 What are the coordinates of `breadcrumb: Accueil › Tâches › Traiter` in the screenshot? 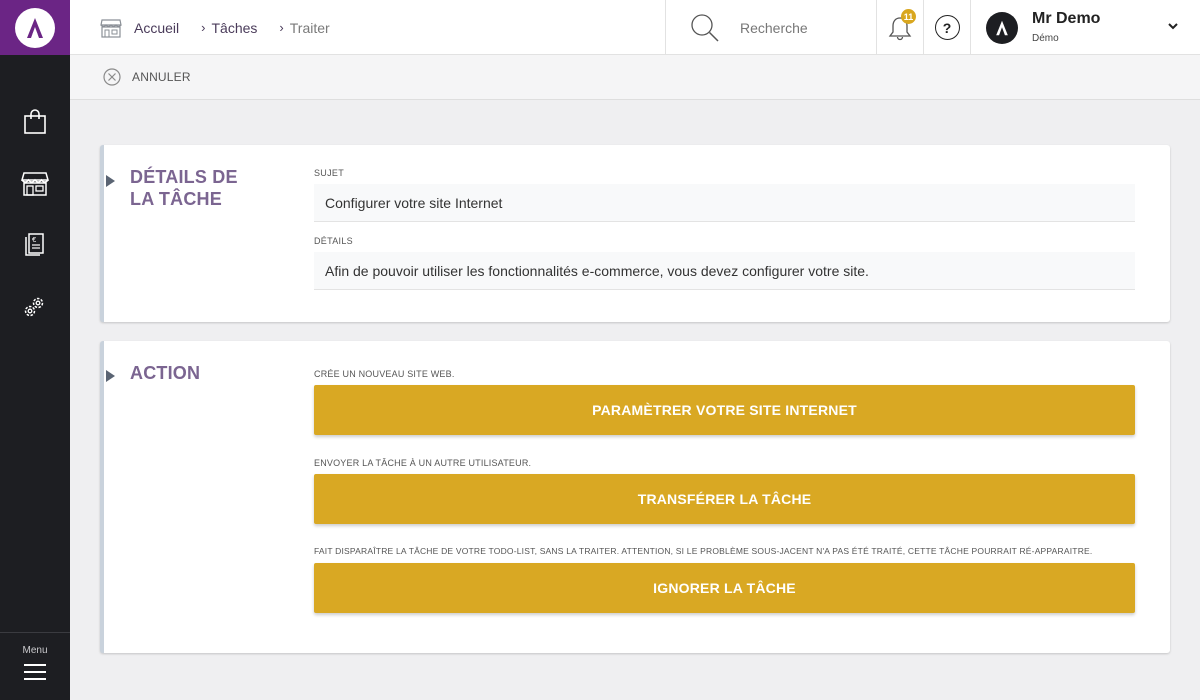 It's located at (215, 27).